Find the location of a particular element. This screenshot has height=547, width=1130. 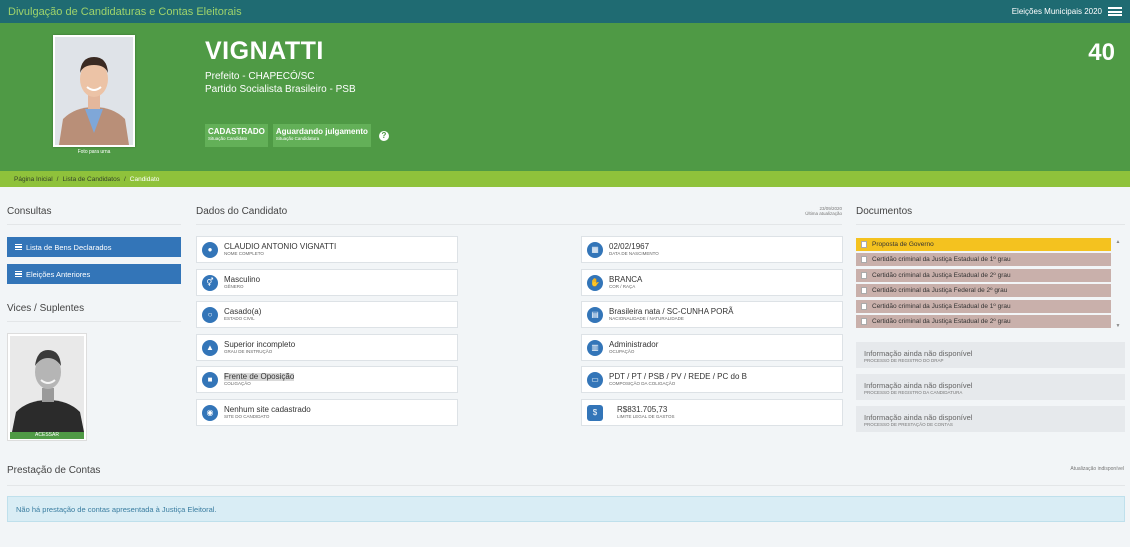

coalition-composition-label: COMPOSIÇÃO DA COLIGAÇÃO is located at coordinates (642, 383).